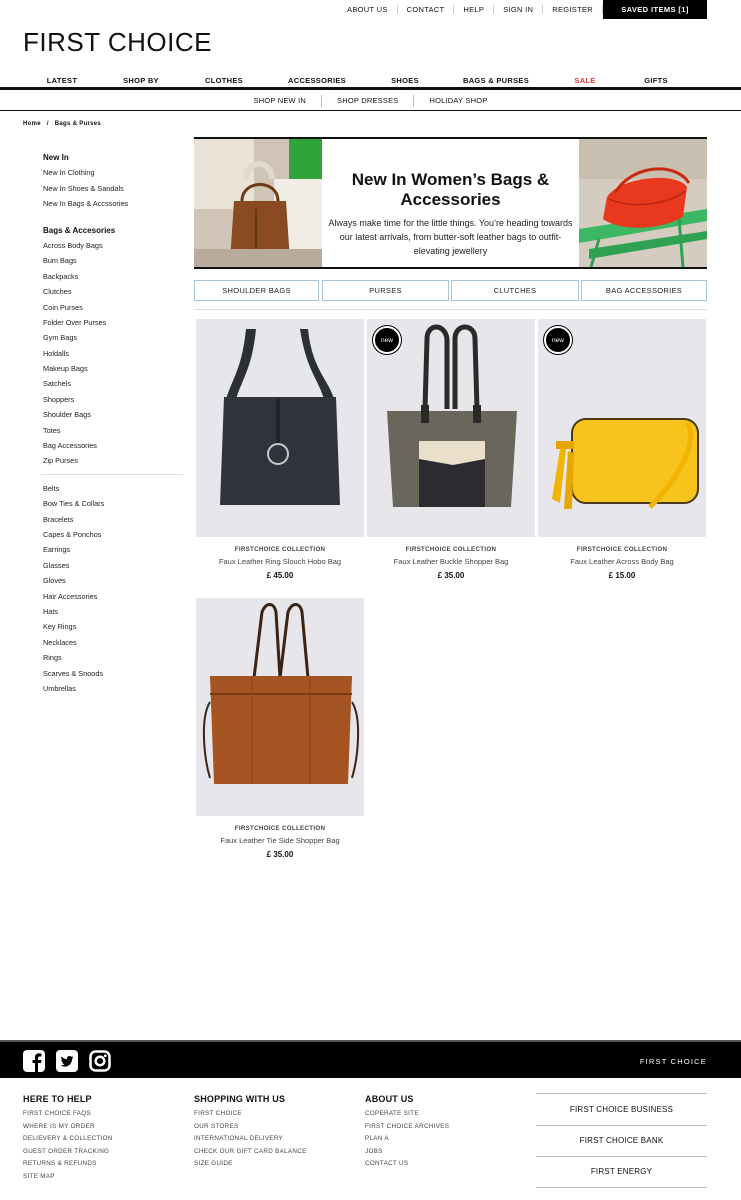 The height and width of the screenshot is (1200, 741). Describe the element at coordinates (474, 9) in the screenshot. I see `help-link: HELP` at that location.